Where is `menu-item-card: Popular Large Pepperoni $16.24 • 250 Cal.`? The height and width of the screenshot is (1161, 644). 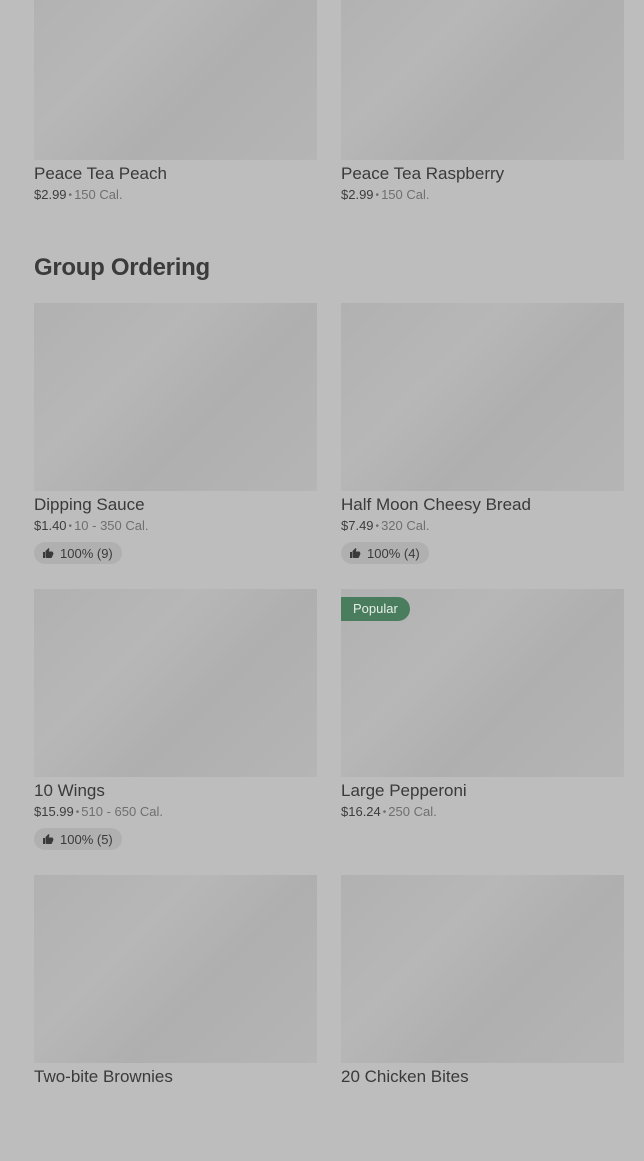 menu-item-card: Popular Large Pepperoni $16.24 • 250 Cal. is located at coordinates (482, 732).